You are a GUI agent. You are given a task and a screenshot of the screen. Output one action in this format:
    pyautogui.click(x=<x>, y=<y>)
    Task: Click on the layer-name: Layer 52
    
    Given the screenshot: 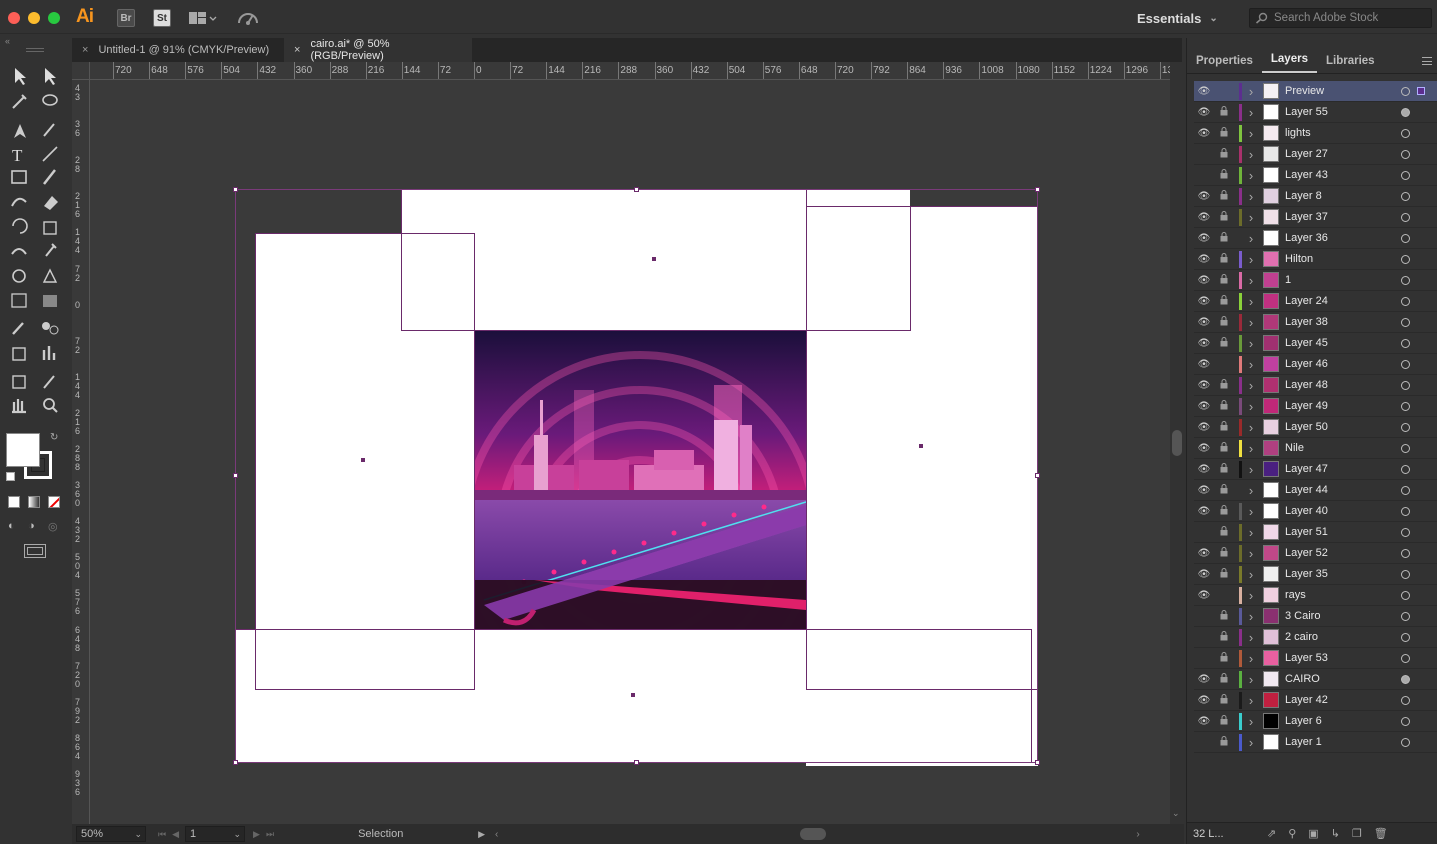 What is the action you would take?
    pyautogui.click(x=1342, y=553)
    